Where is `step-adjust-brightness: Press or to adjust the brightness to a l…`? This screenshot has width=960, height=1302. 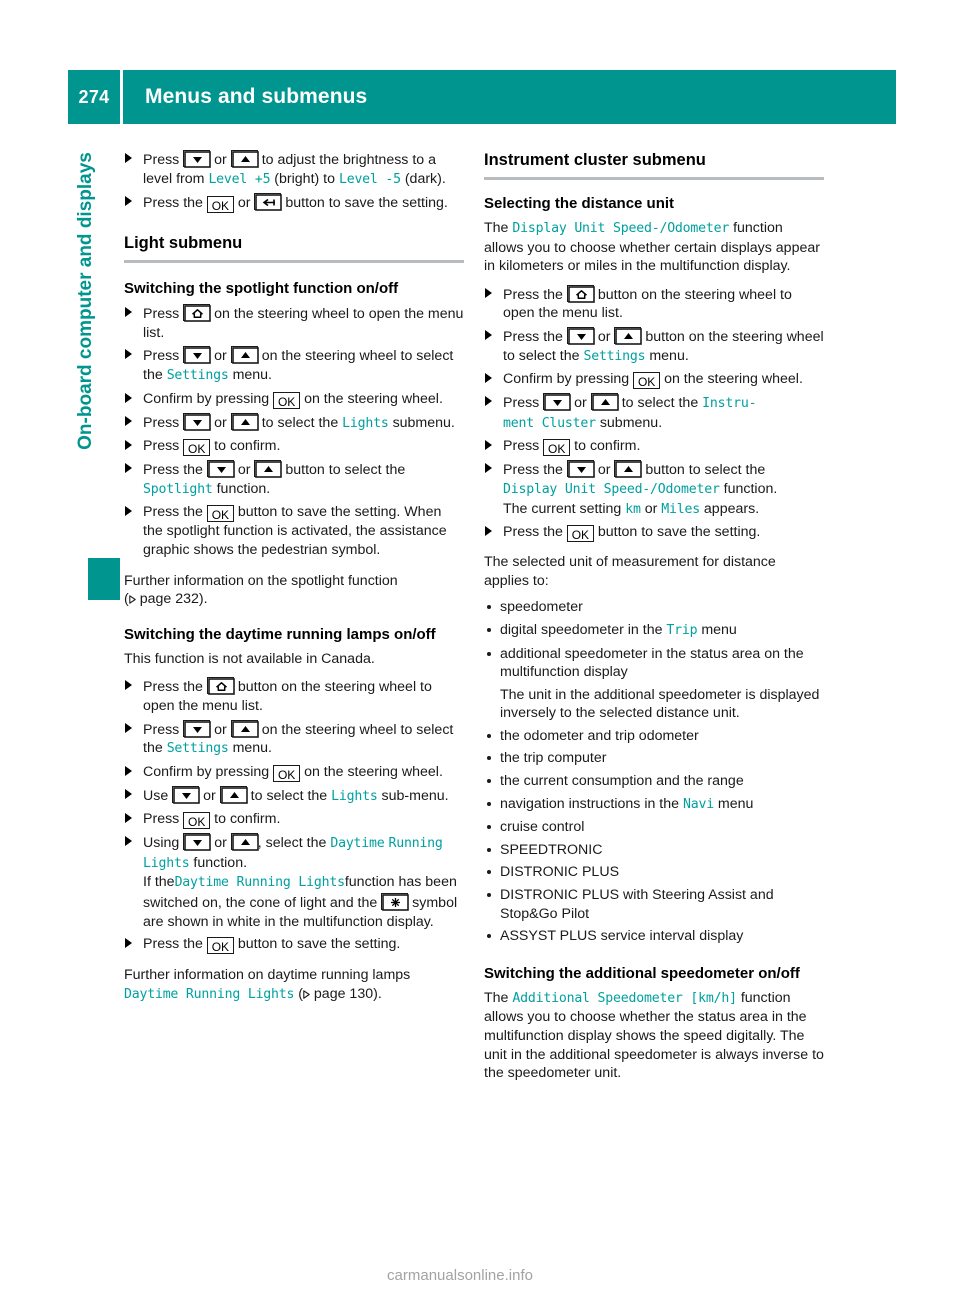
step-adjust-brightness: Press or to adjust the brightness to a l… is located at coordinates (294, 169).